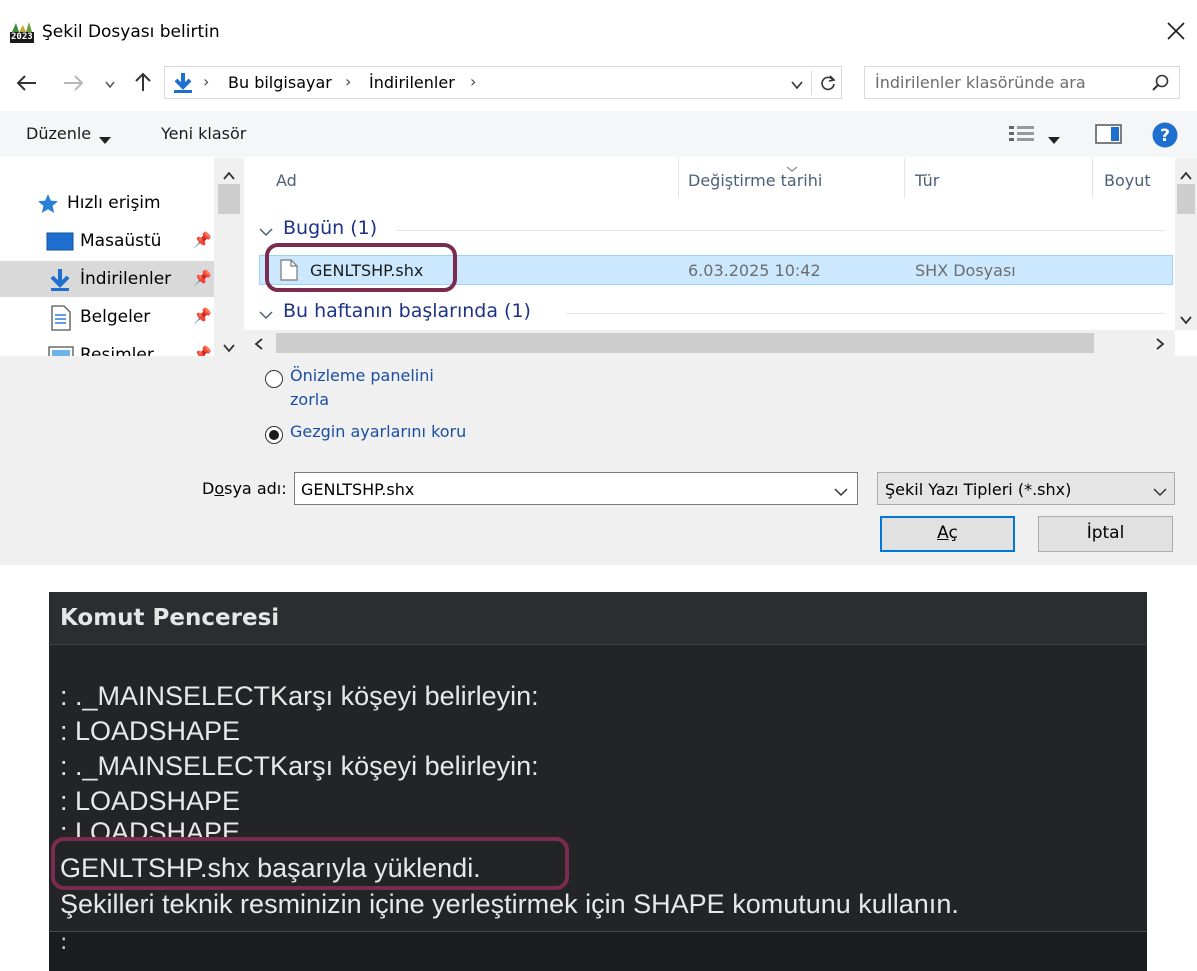 The width and height of the screenshot is (1197, 971). Describe the element at coordinates (244, 488) in the screenshot. I see `filename-label: Dosya adı:` at that location.